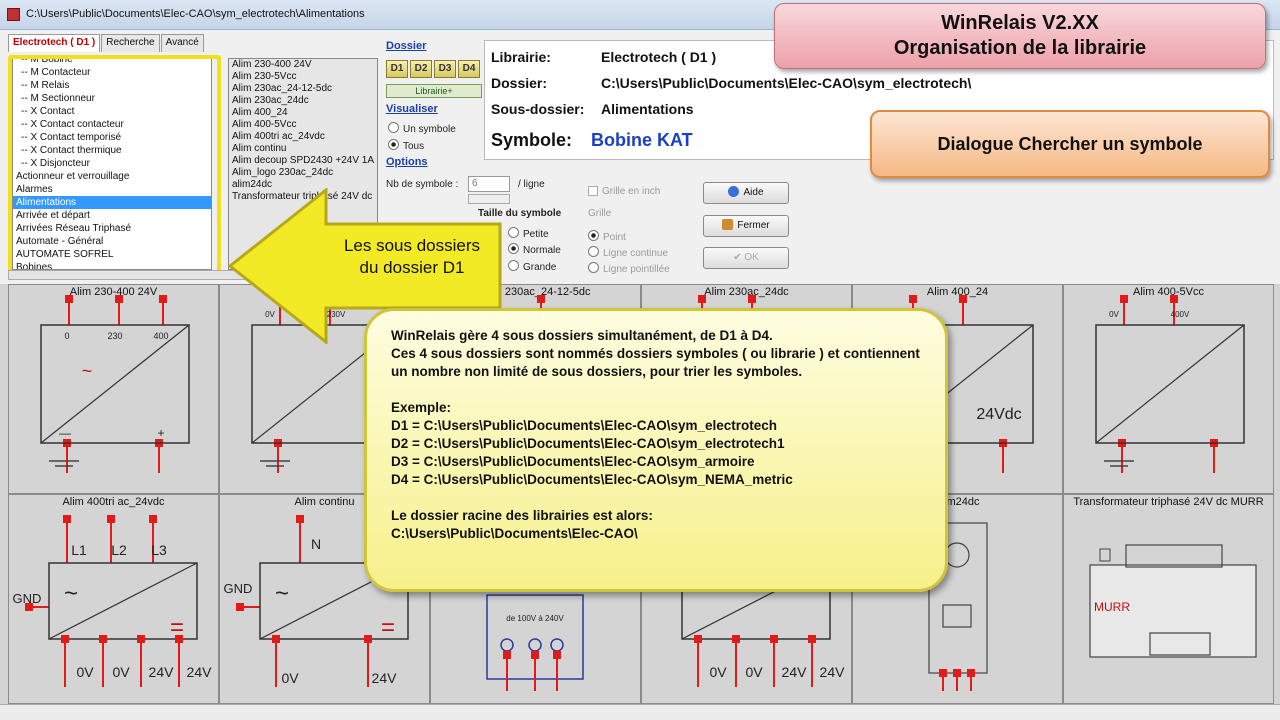 This screenshot has width=1280, height=720. I want to click on murr-indicator, so click(1105, 555).